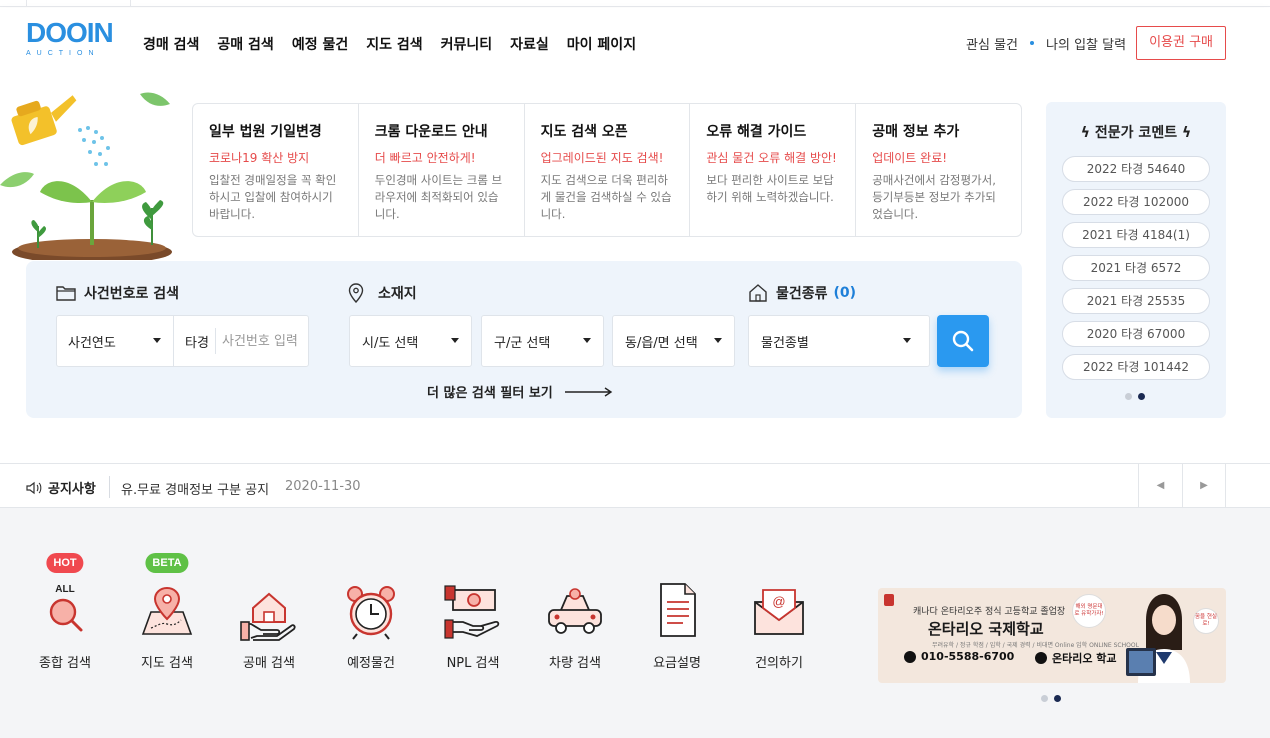 Image resolution: width=1270 pixels, height=738 pixels. Describe the element at coordinates (259, 158) in the screenshot. I see `notice-card-subtitle: 코로나19 확산 방지` at that location.